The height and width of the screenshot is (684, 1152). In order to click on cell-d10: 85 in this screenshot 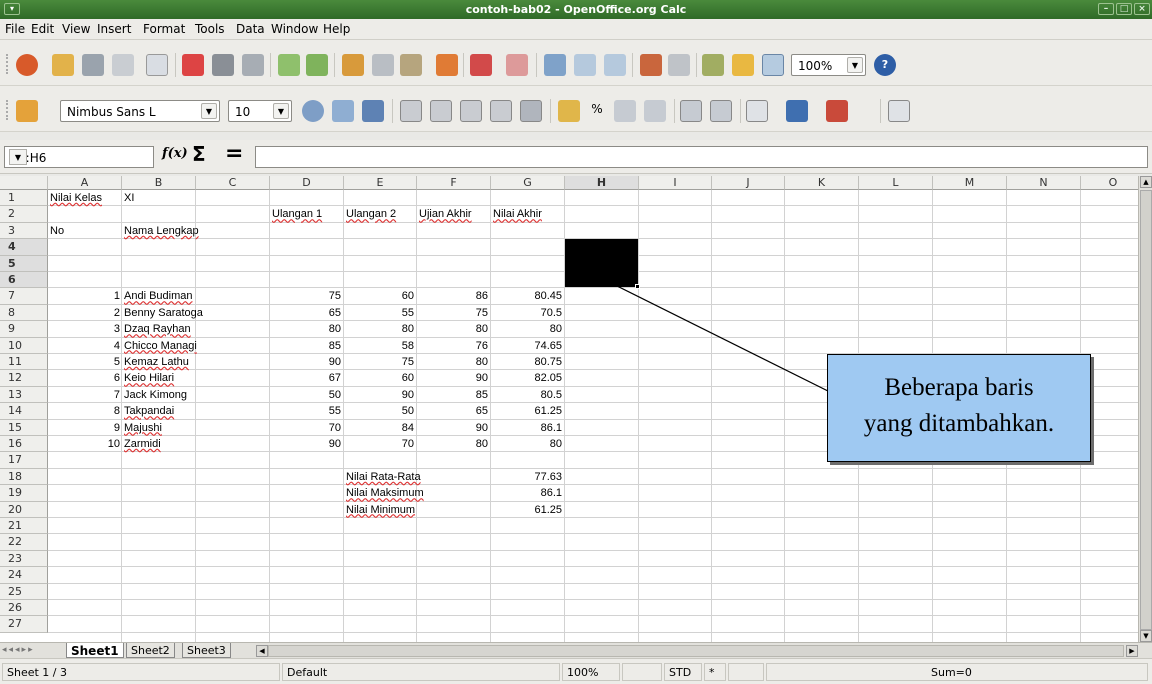, I will do `click(306, 346)`.